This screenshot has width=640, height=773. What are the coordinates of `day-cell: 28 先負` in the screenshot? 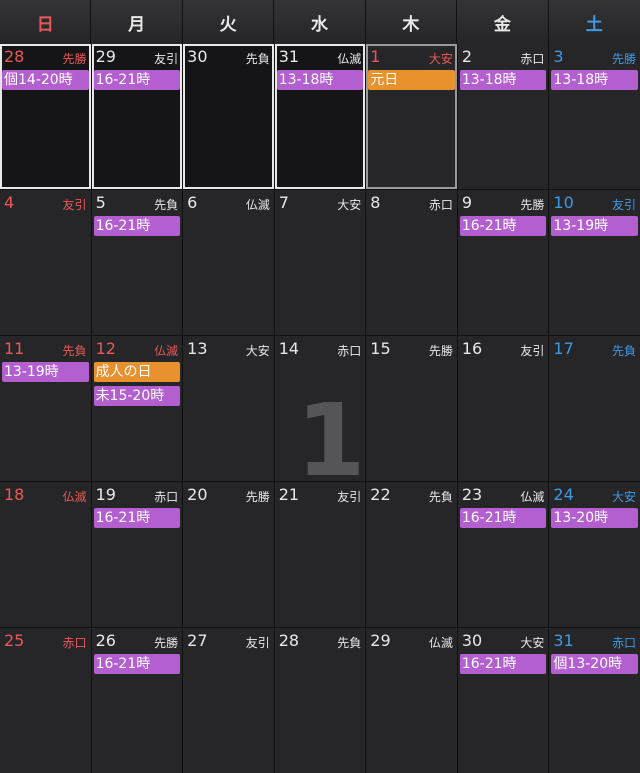 It's located at (320, 700).